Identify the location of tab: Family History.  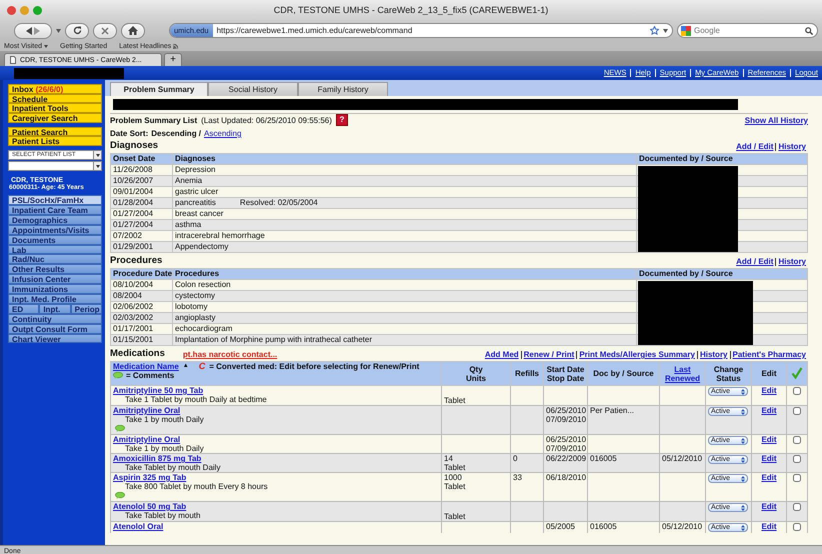
(343, 89).